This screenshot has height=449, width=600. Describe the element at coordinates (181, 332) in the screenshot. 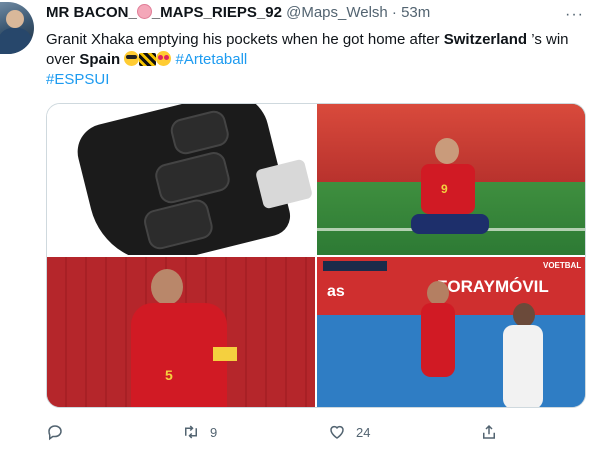

I see `media-image-player-standing: 5` at that location.